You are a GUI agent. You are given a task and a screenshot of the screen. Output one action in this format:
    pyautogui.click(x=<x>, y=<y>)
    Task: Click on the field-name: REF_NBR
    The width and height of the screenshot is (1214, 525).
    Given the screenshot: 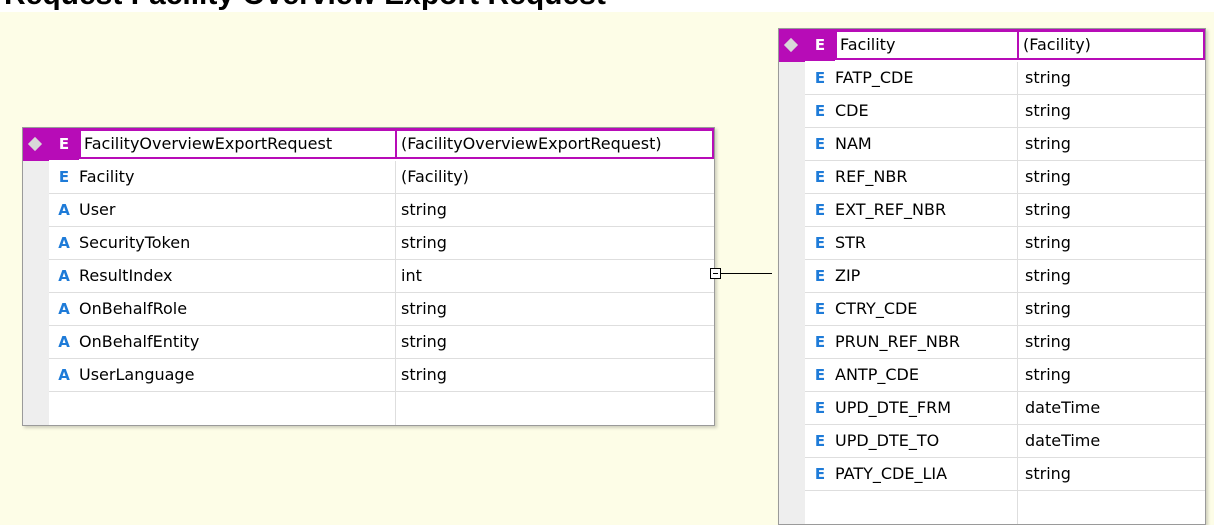 What is the action you would take?
    pyautogui.click(x=871, y=176)
    